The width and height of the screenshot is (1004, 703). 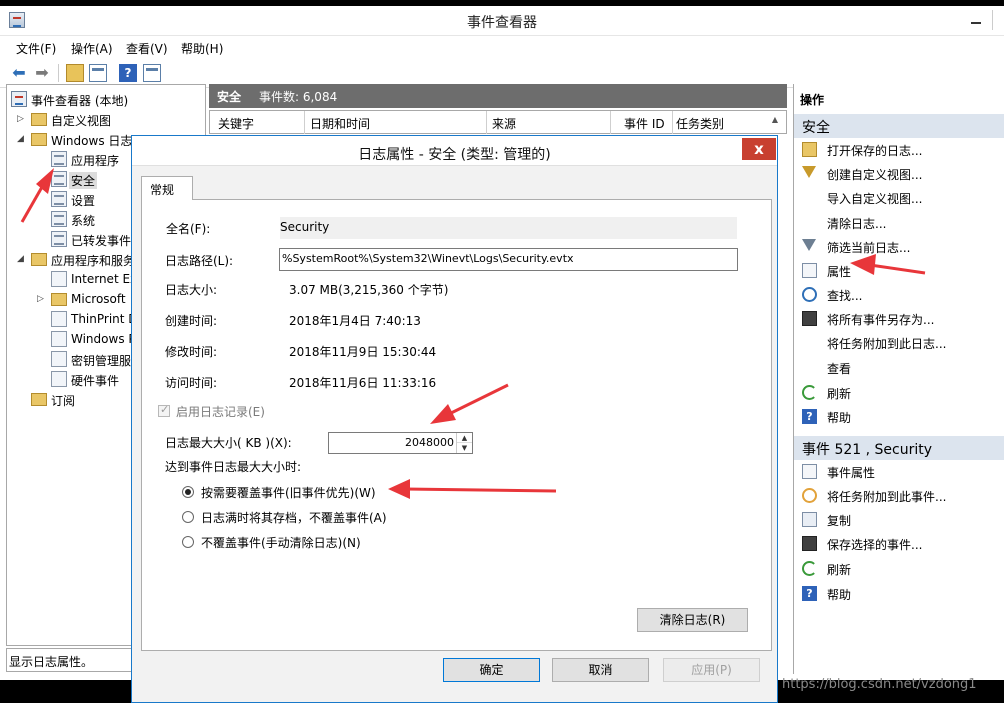 I want to click on action-help: ? 帮助, so click(x=899, y=417).